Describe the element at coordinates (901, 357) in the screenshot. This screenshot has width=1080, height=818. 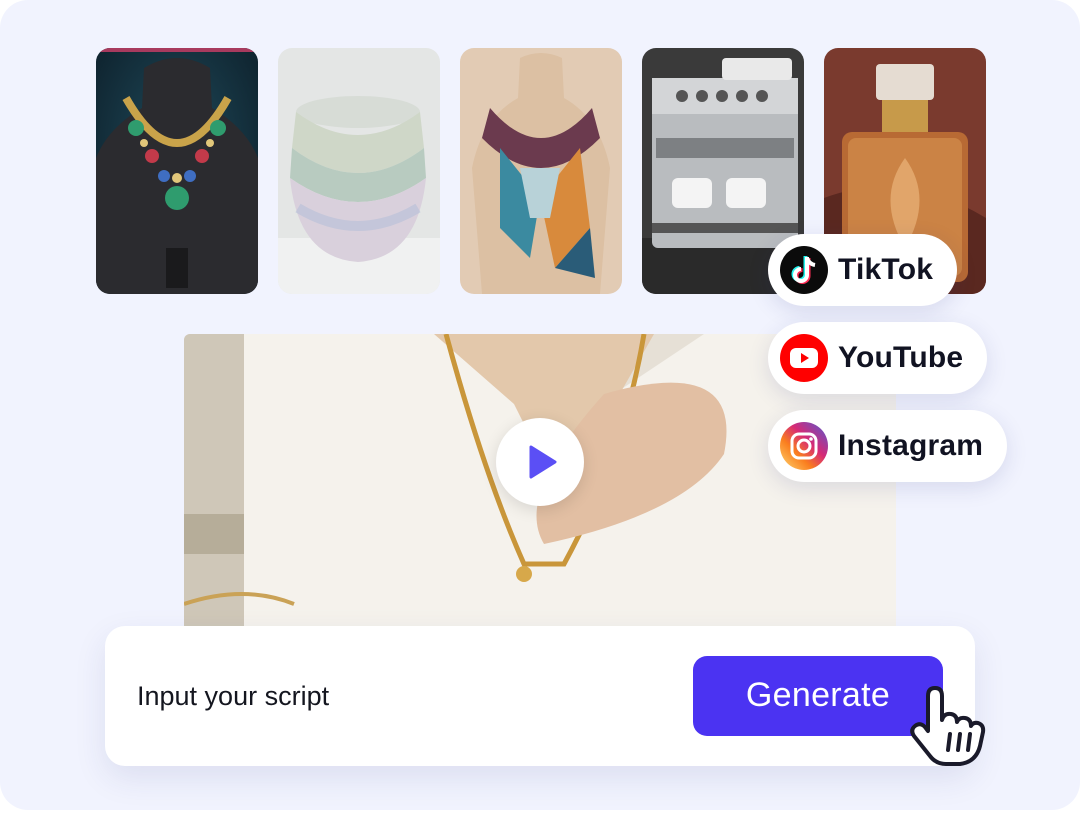
I see `platform-label: YouTube` at that location.